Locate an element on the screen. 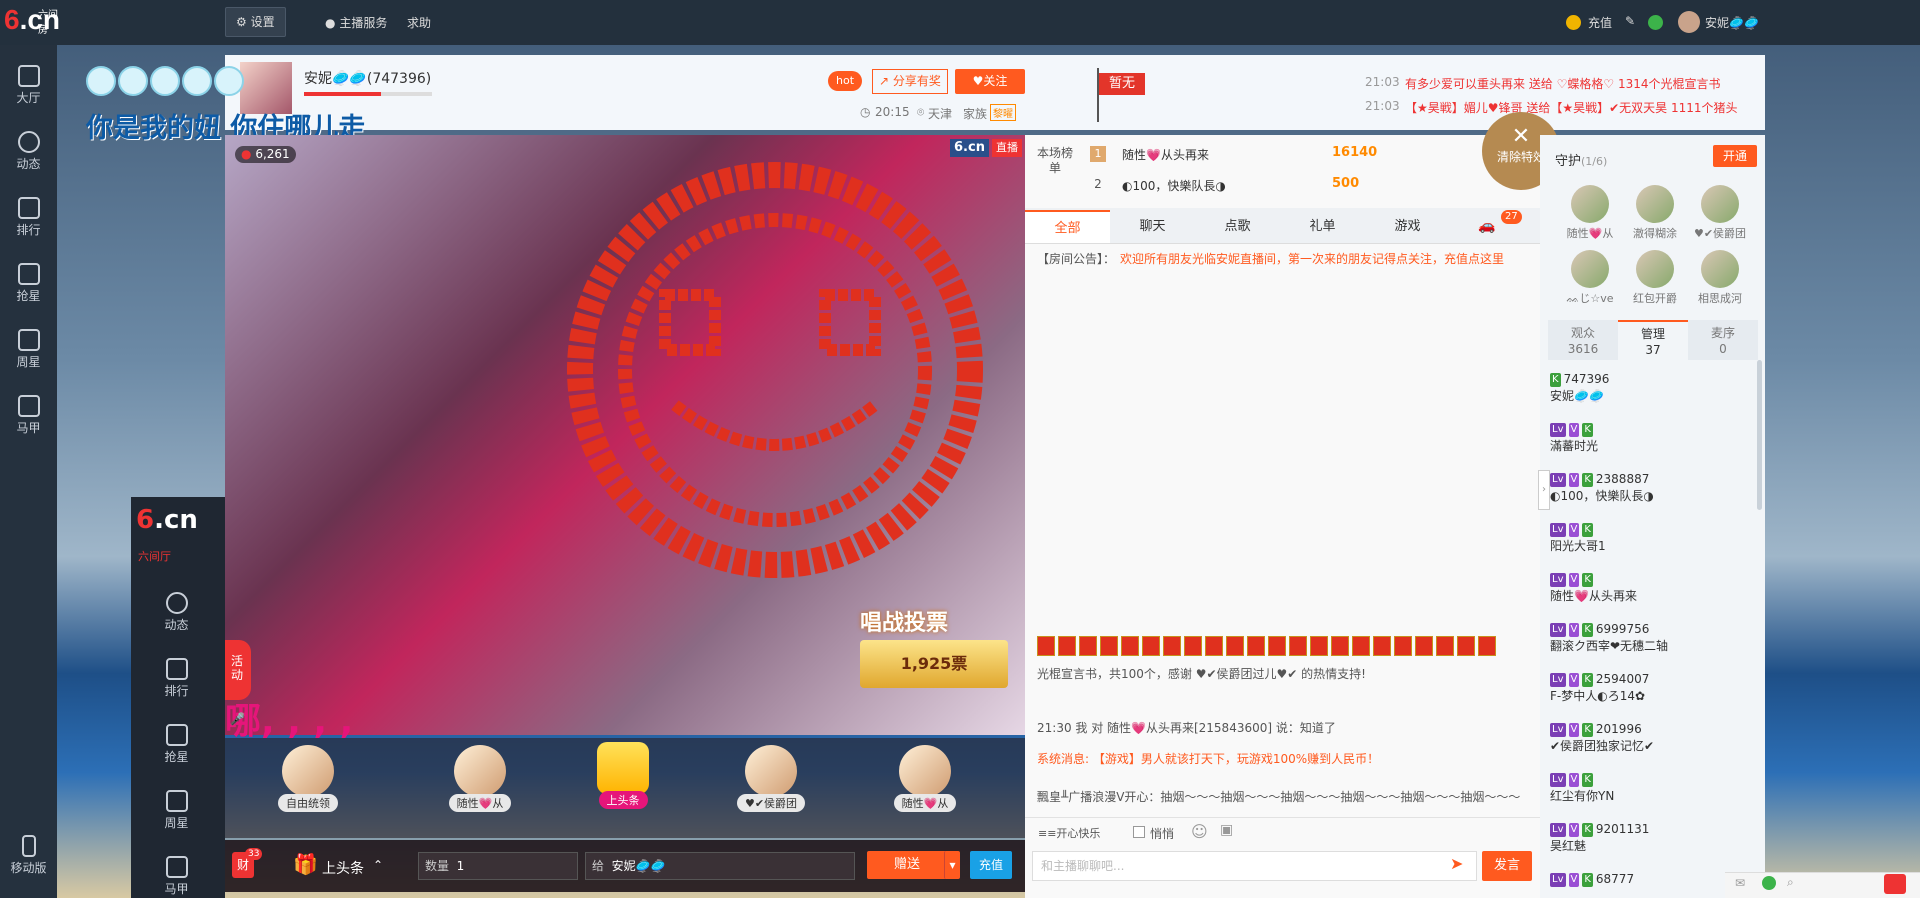  user-row: Lv V K 6999756 翻滚ク西宰❤无穗二轴 is located at coordinates (1655, 638).